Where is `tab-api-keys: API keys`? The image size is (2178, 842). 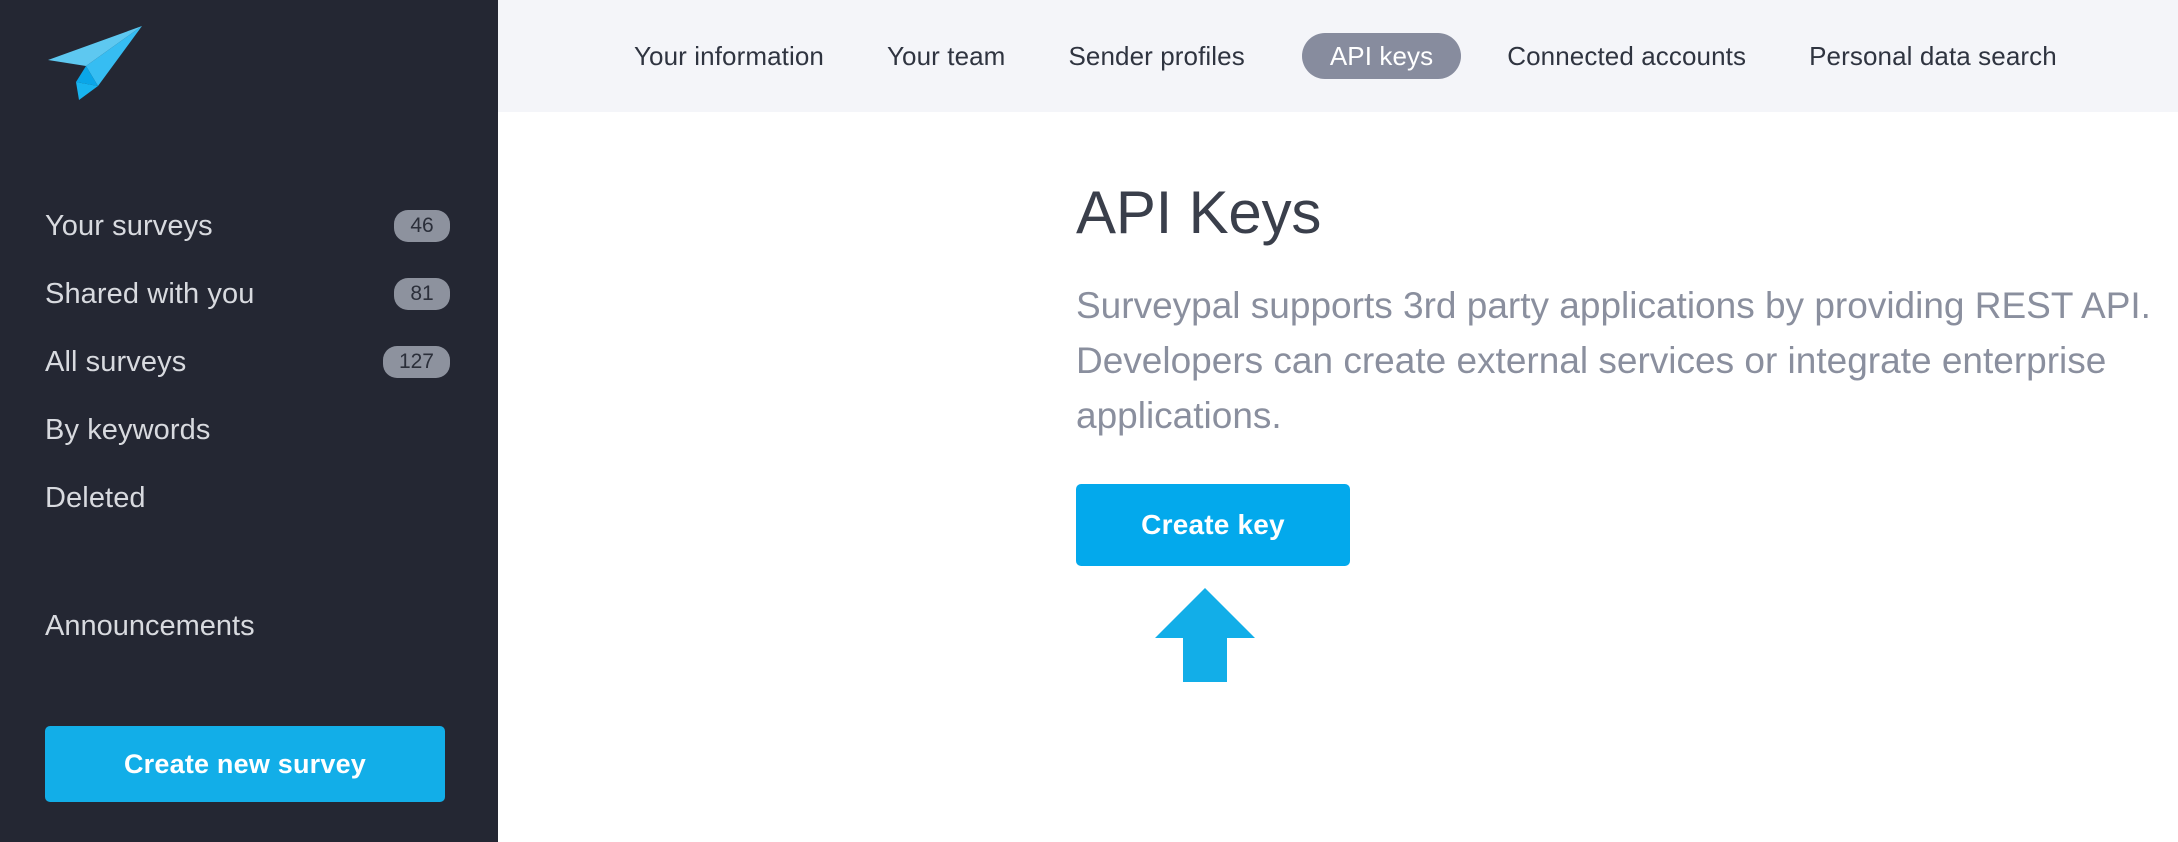
tab-api-keys: API keys is located at coordinates (1381, 56).